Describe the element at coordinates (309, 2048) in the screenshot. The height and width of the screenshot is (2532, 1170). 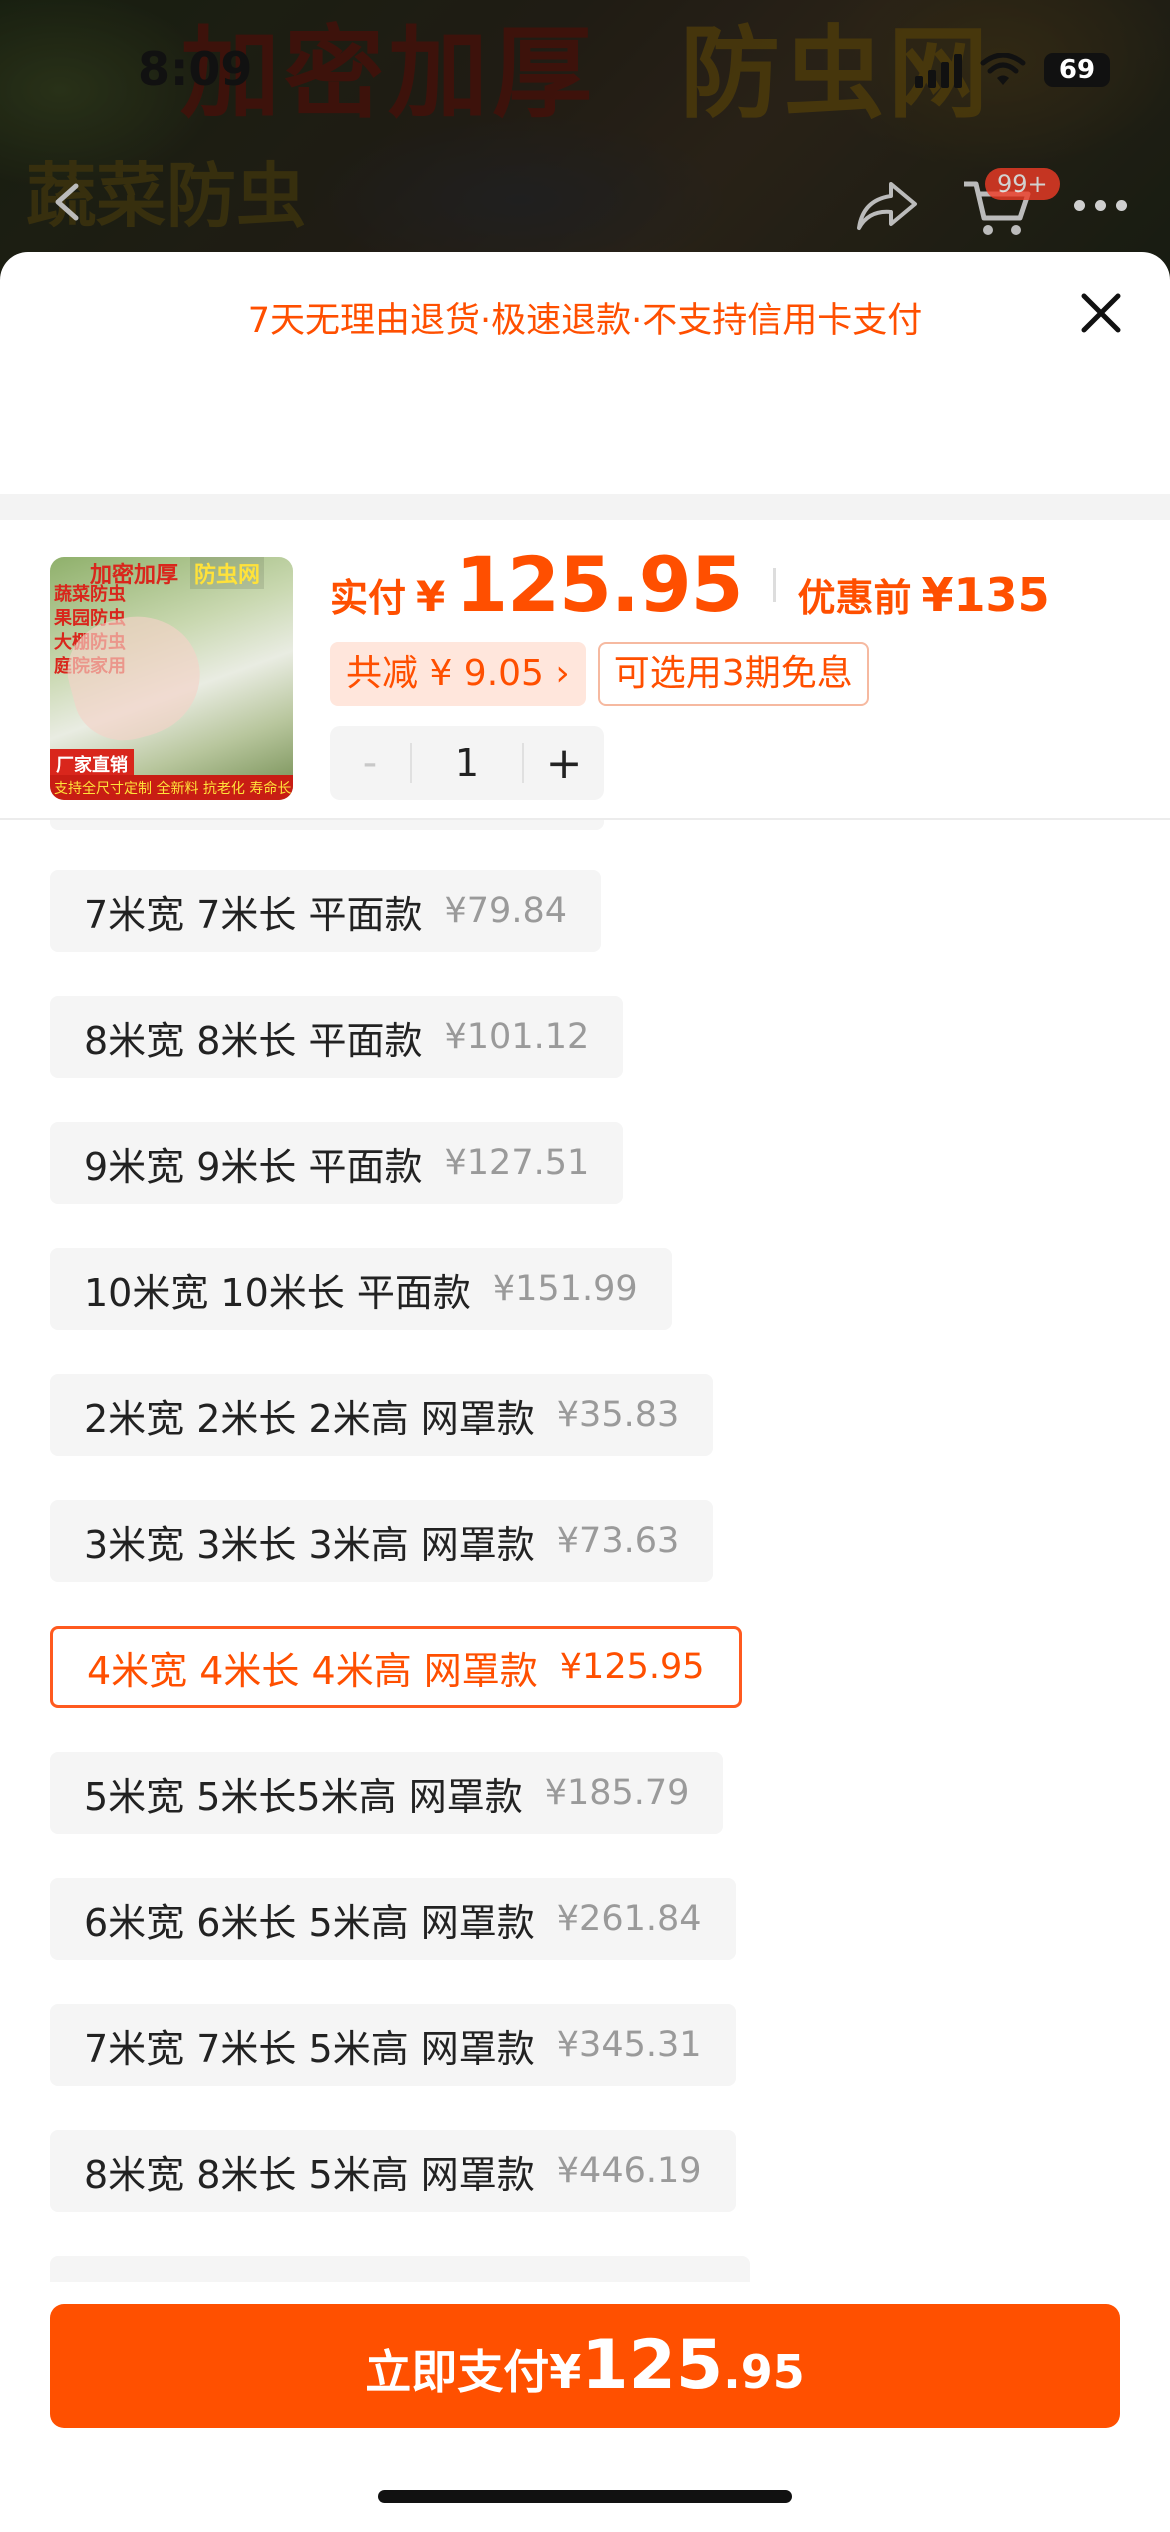
I see `sku-option-label: 7米宽 7米长 5米高 网罩款` at that location.